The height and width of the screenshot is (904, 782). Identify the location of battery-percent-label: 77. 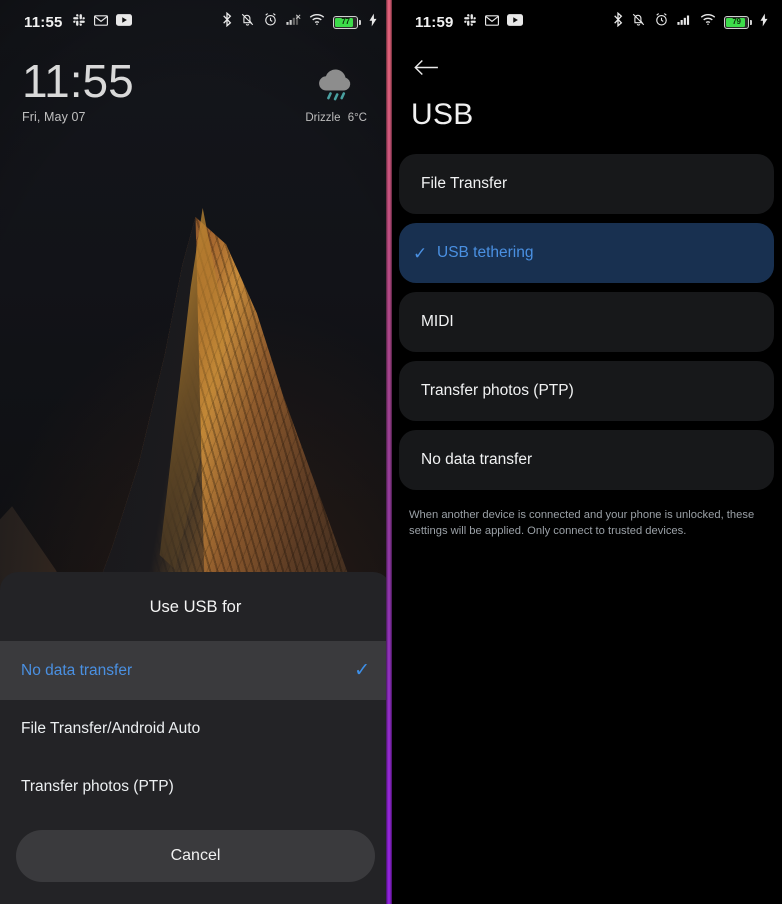
(345, 21).